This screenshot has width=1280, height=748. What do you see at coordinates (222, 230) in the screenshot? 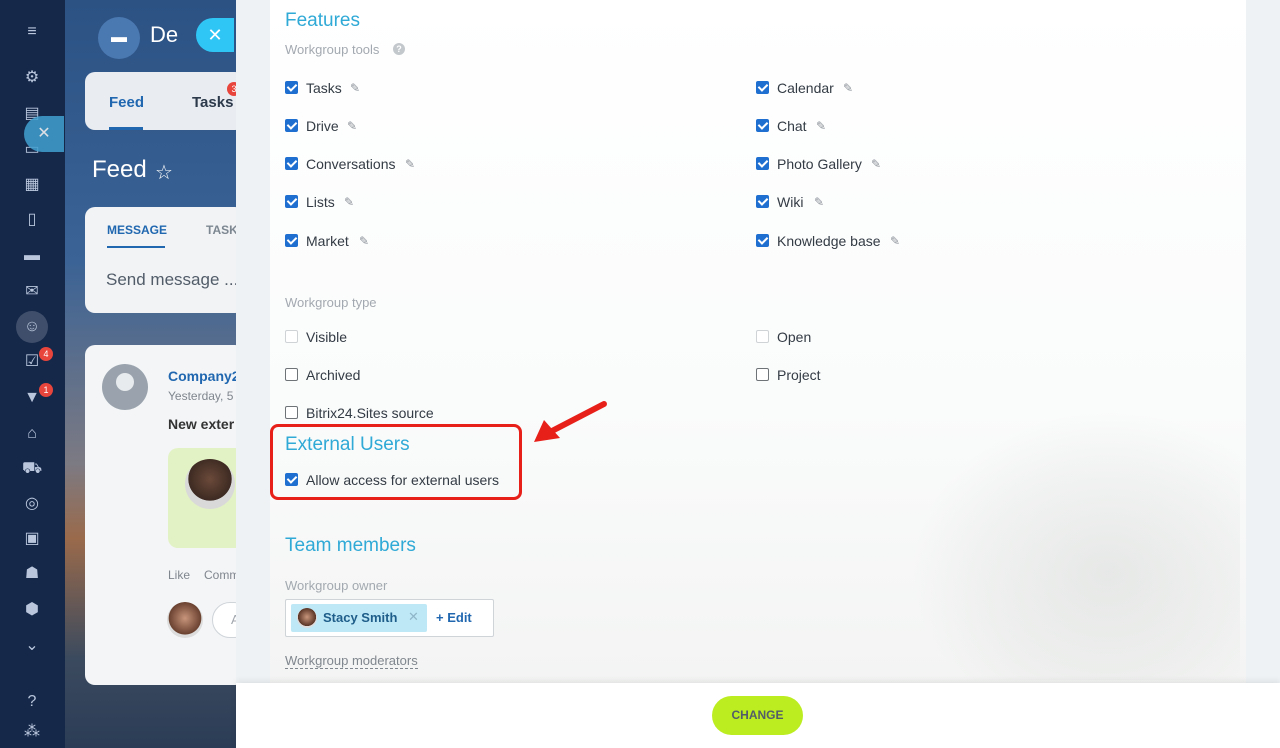
I see `composer-tab-task: TASK` at bounding box center [222, 230].